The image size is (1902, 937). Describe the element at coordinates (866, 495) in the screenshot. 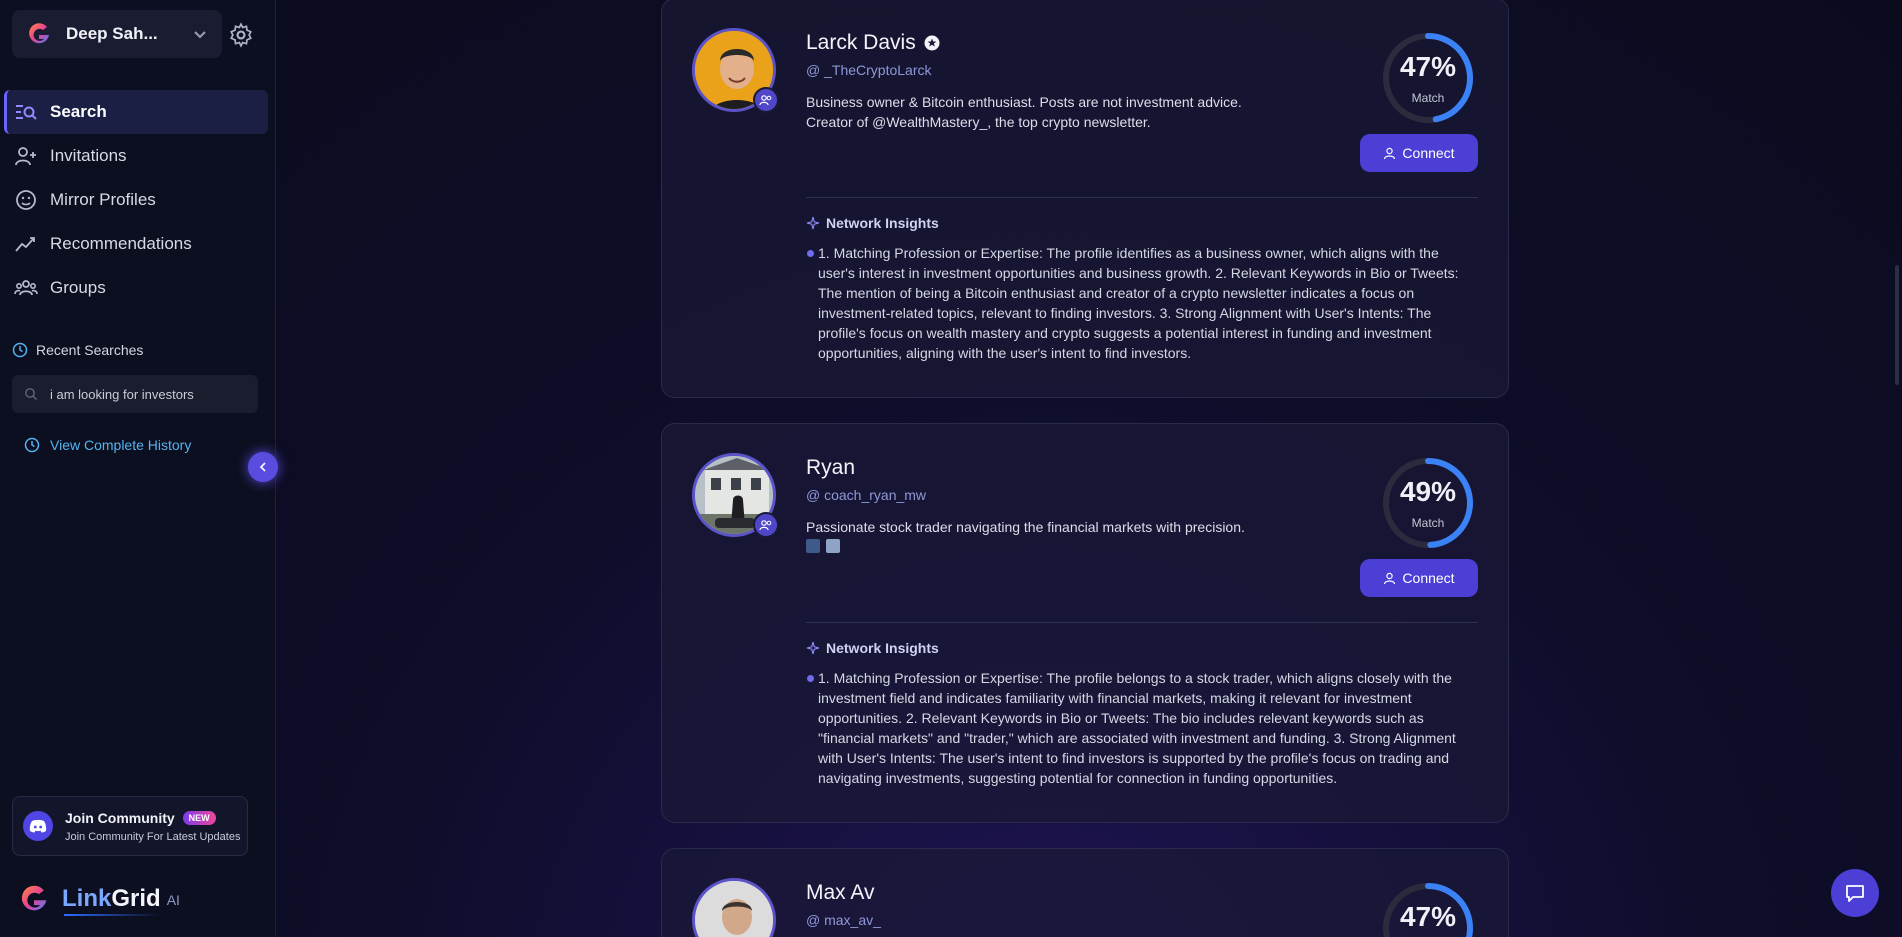

I see `profile-handle: @ coach_ryan_mw` at that location.